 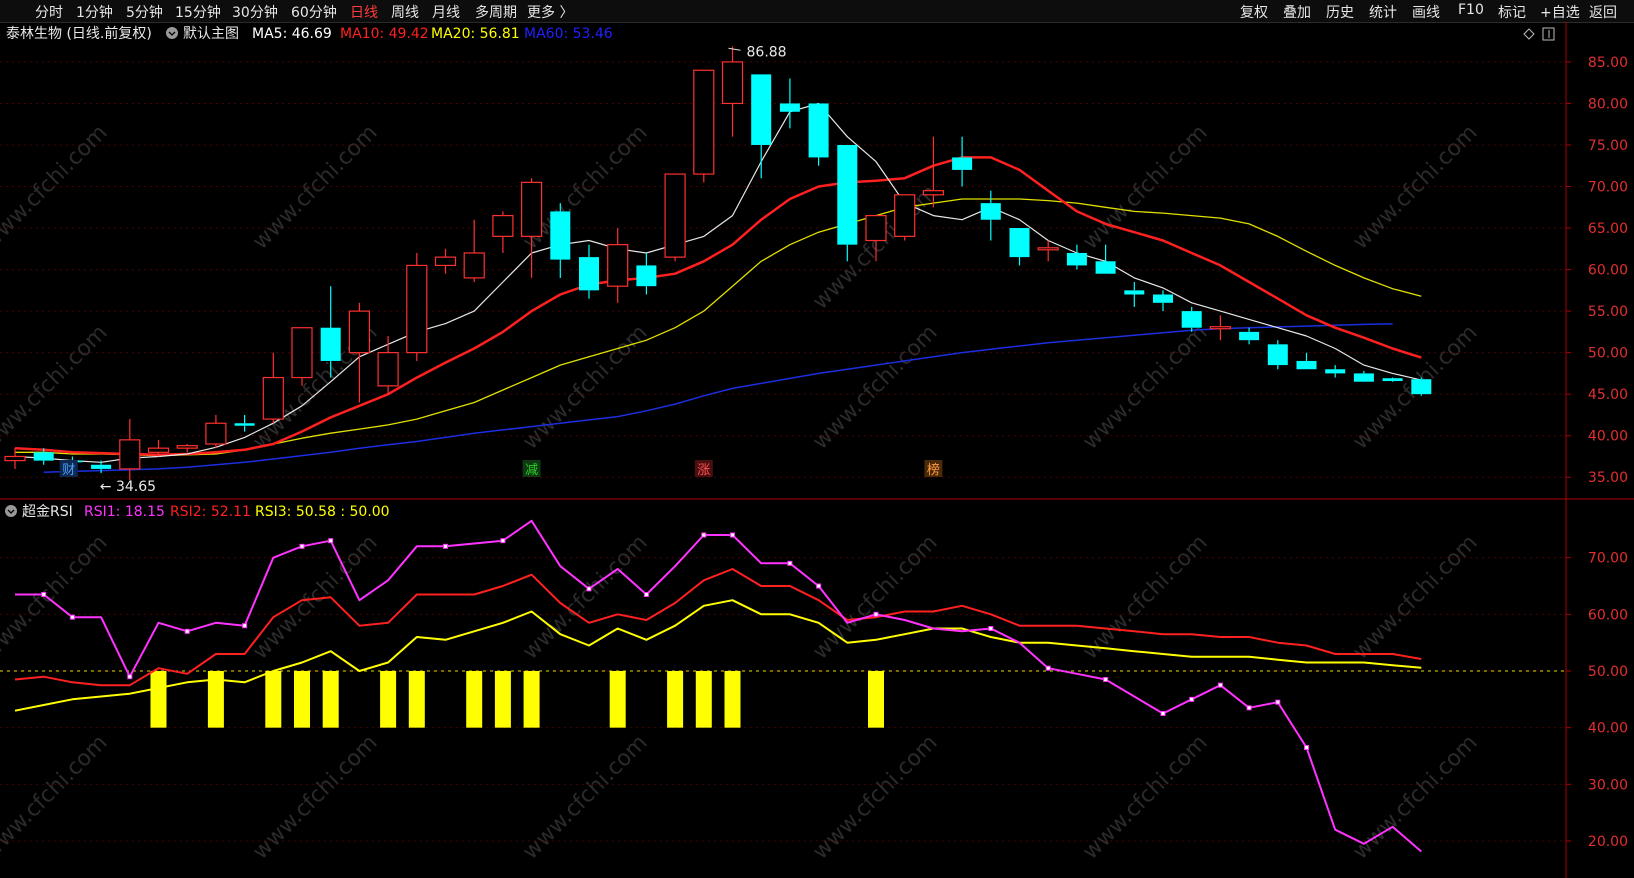 What do you see at coordinates (314, 12) in the screenshot?
I see `period-tab-5: 60分钟` at bounding box center [314, 12].